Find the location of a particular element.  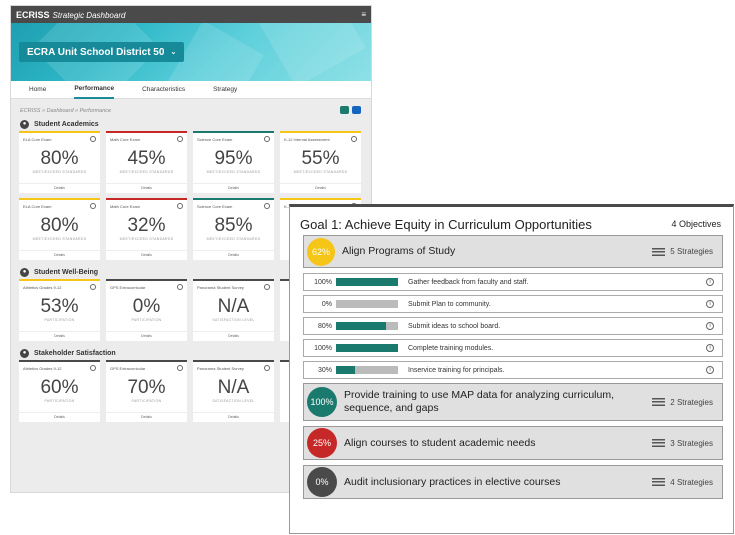

strategies-link: 2 Strategies is located at coordinates (682, 402).